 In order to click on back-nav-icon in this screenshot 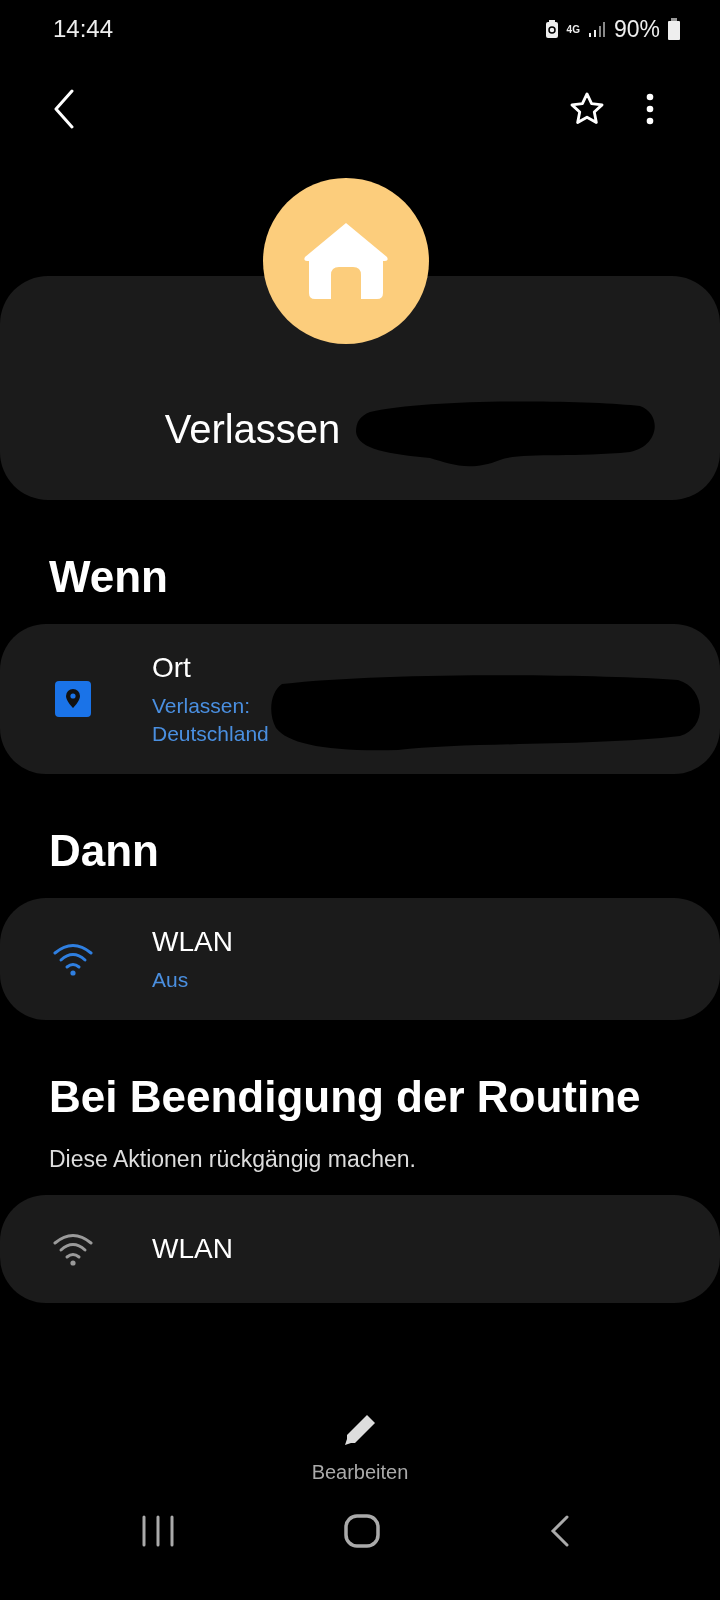, I will do `click(560, 1531)`.